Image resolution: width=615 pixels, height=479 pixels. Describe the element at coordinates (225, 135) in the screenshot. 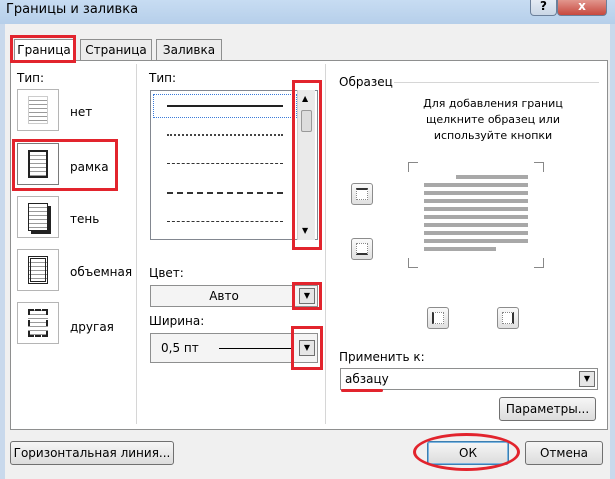

I see `line-style-dotted` at that location.